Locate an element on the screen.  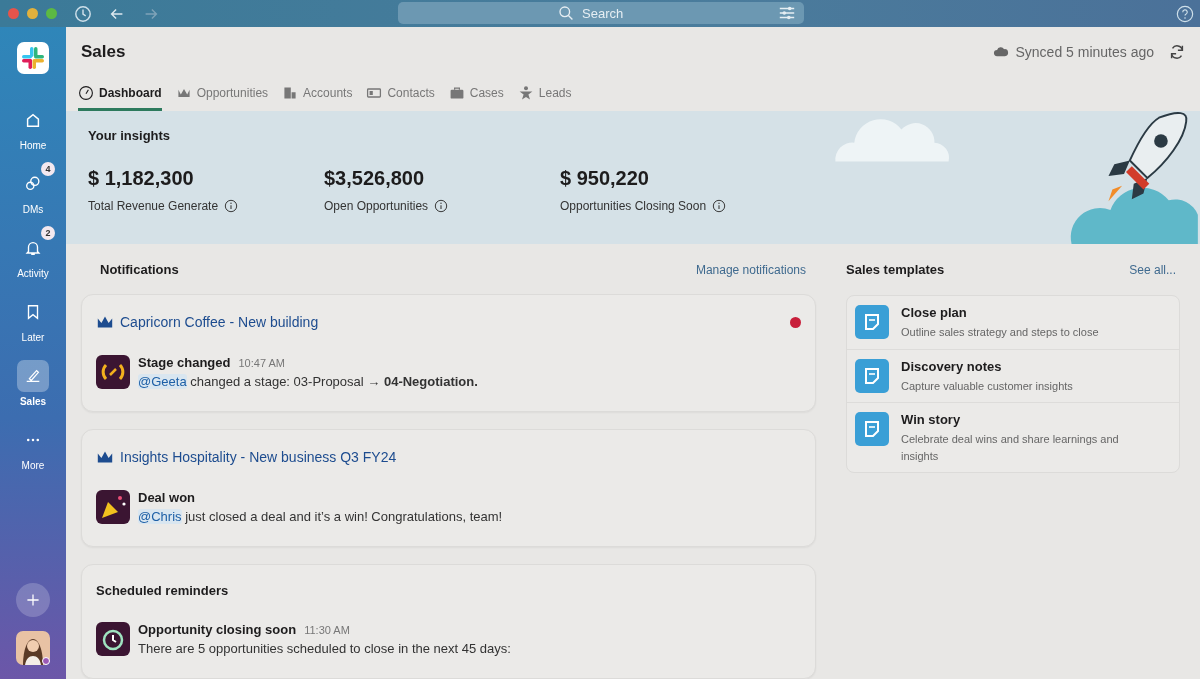
plus-icon is located at coordinates (33, 600).